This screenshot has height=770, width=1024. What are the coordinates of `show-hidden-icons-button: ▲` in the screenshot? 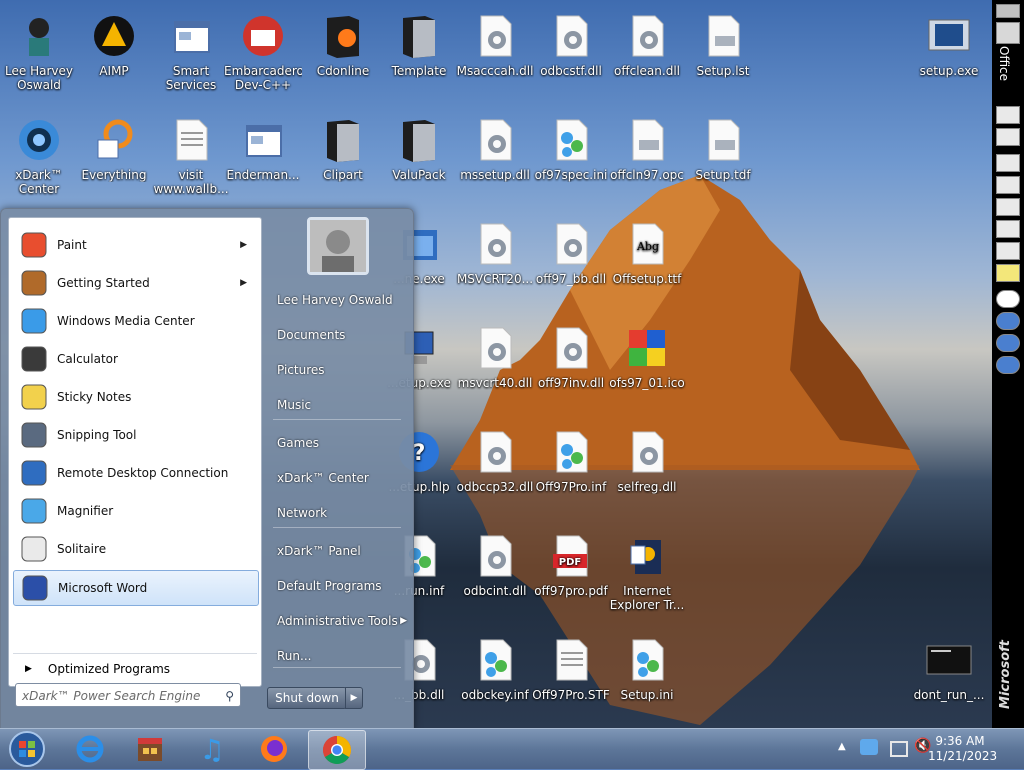 It's located at (842, 746).